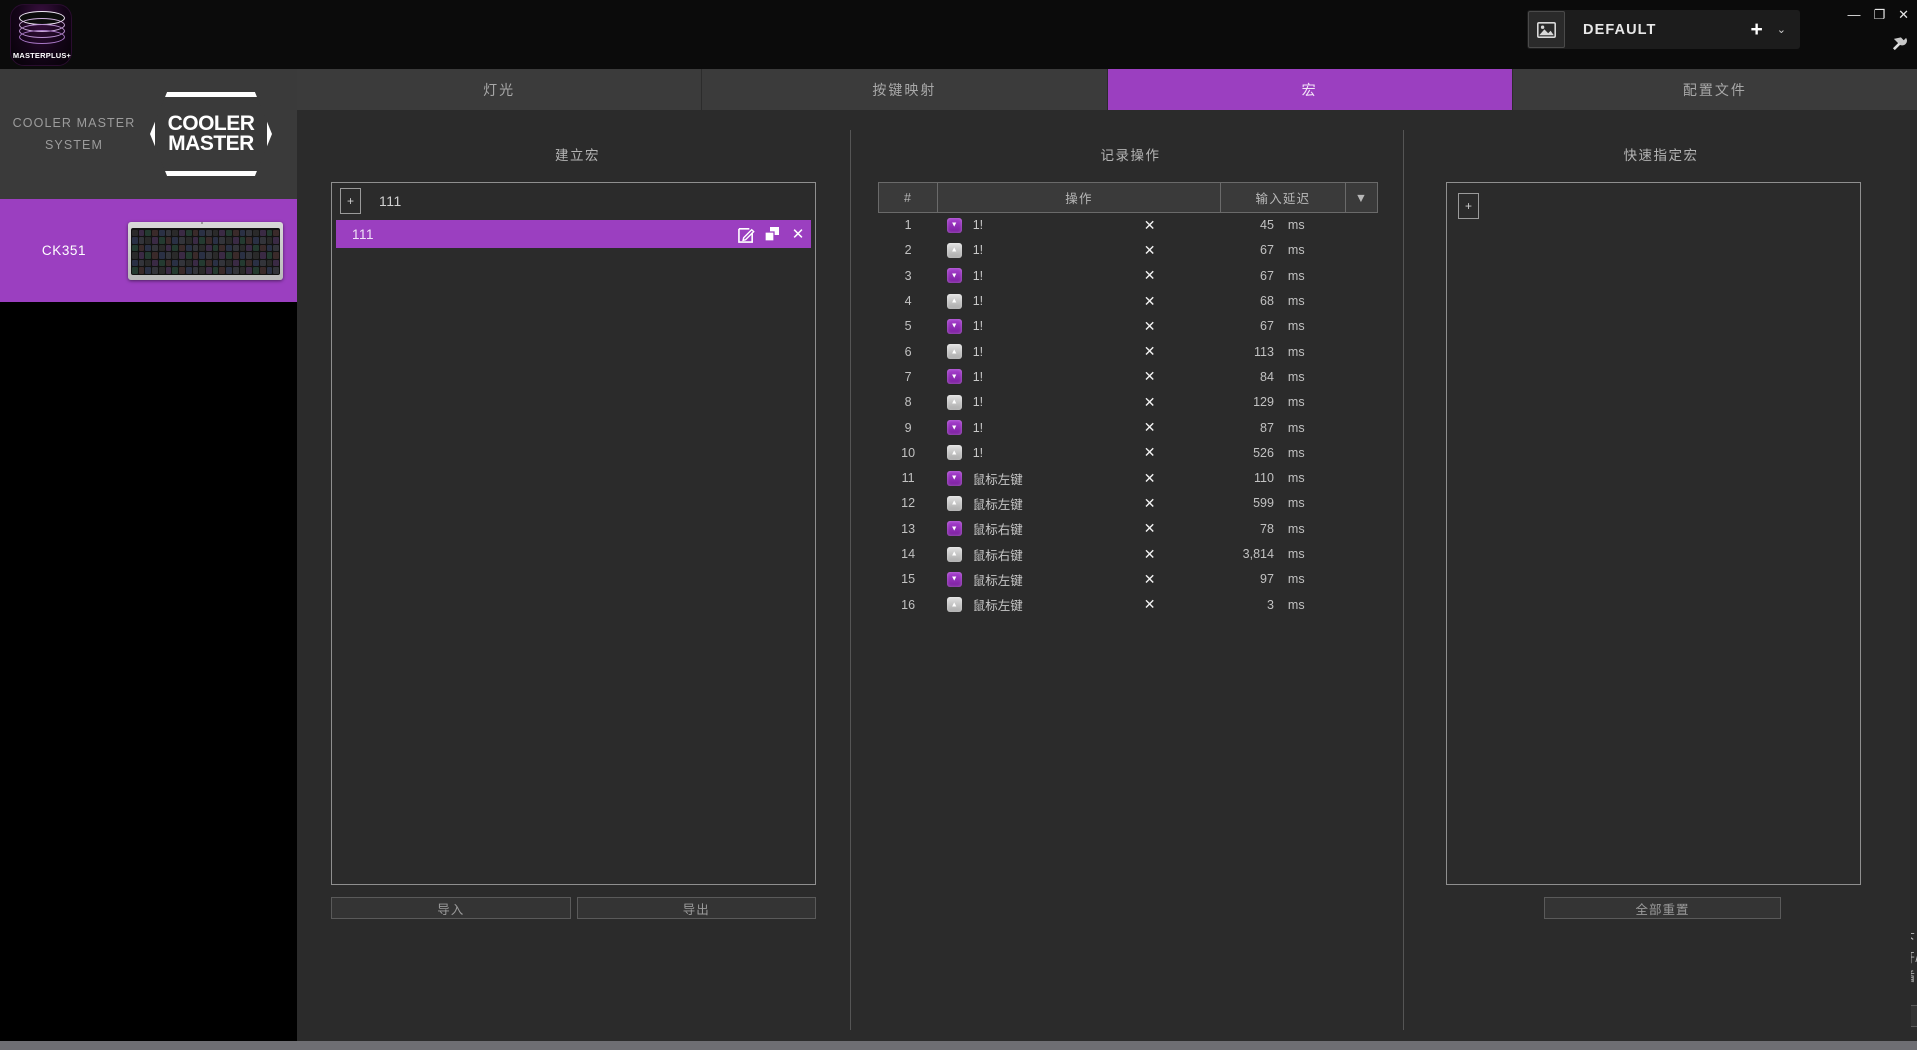 Image resolution: width=1917 pixels, height=1050 pixels. I want to click on tab-key-mapping: 按键映射, so click(905, 89).